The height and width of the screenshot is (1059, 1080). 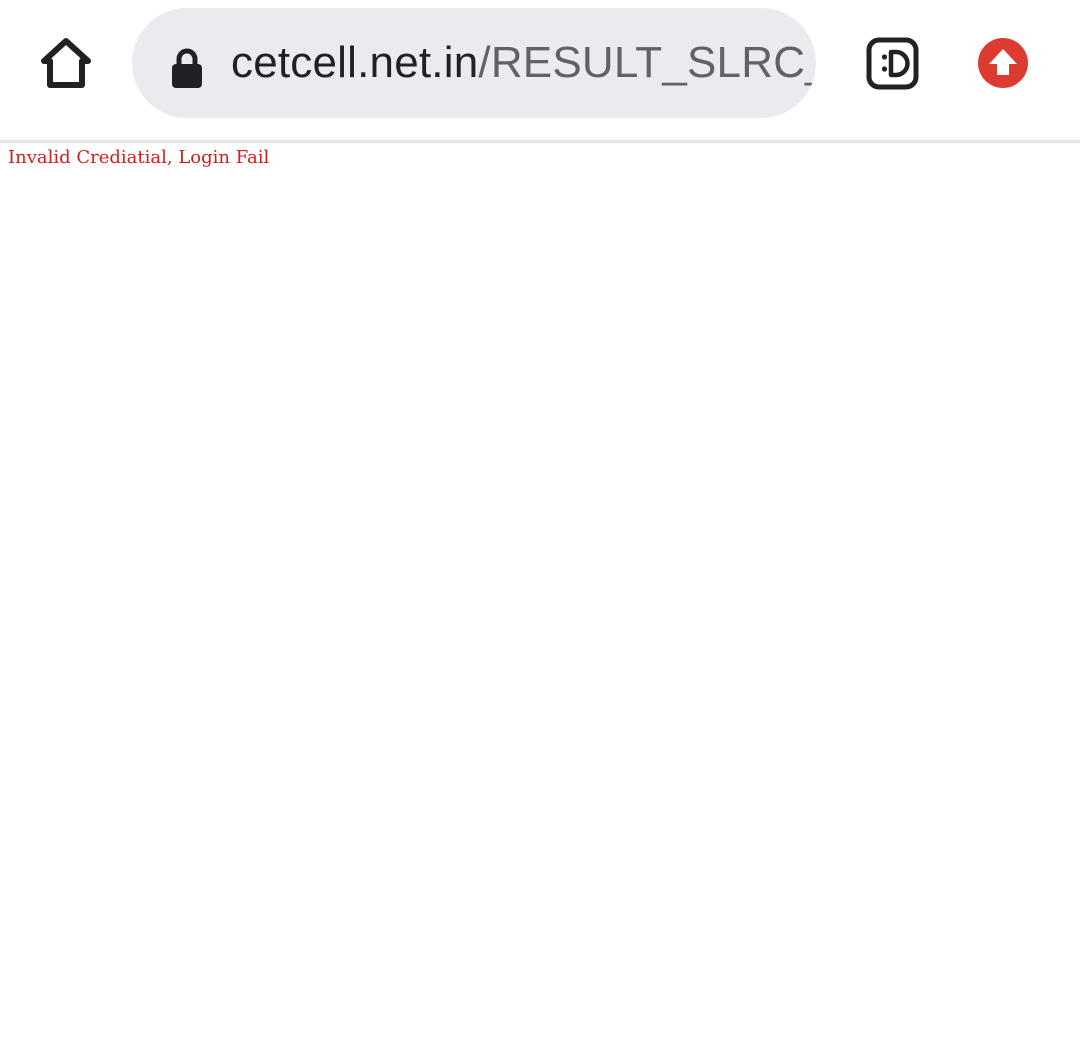 I want to click on update-arrow-icon, so click(x=1003, y=63).